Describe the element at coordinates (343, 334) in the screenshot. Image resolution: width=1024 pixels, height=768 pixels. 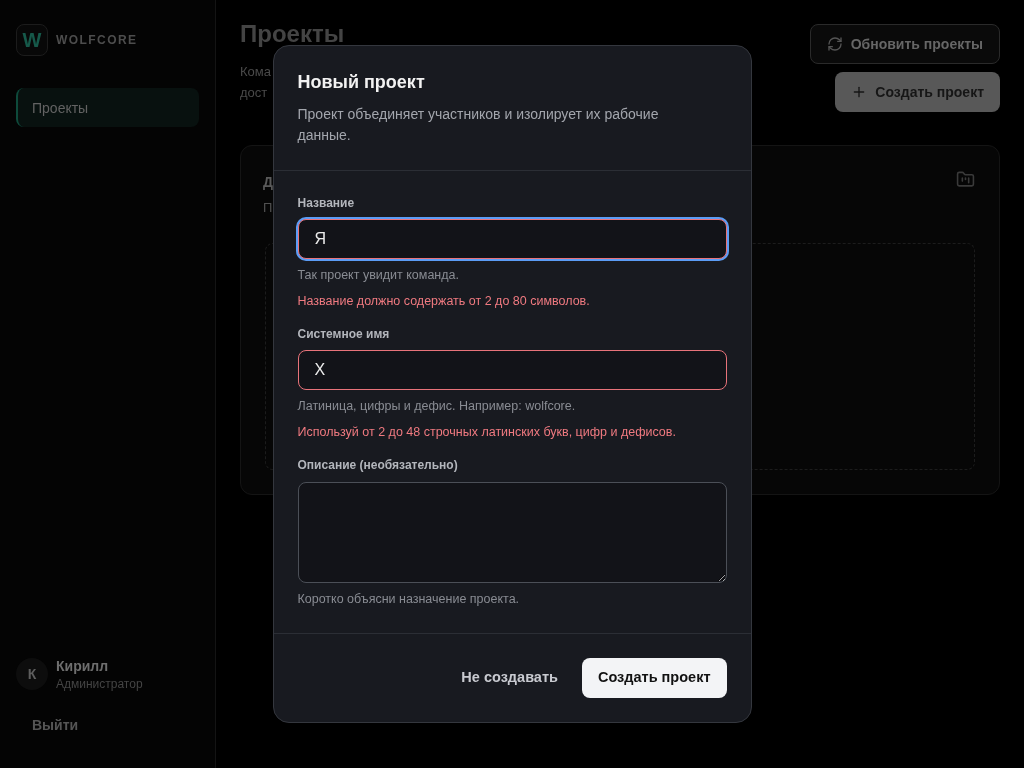
I see `field-label: Системное имя` at that location.